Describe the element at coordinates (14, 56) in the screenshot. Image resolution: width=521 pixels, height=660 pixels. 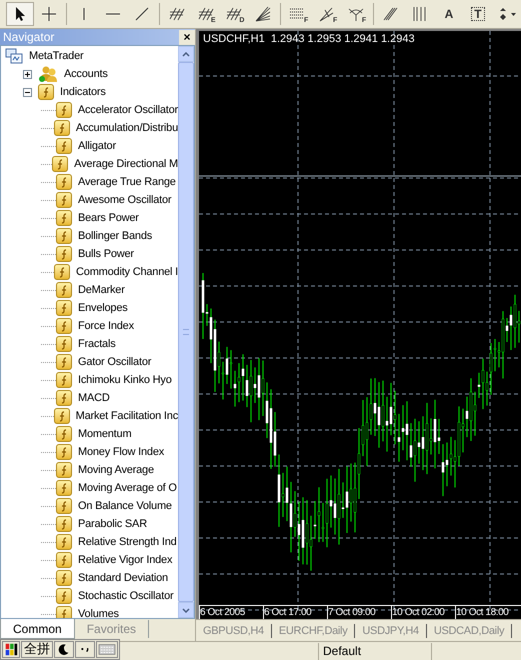
I see `monitor-icon` at that location.